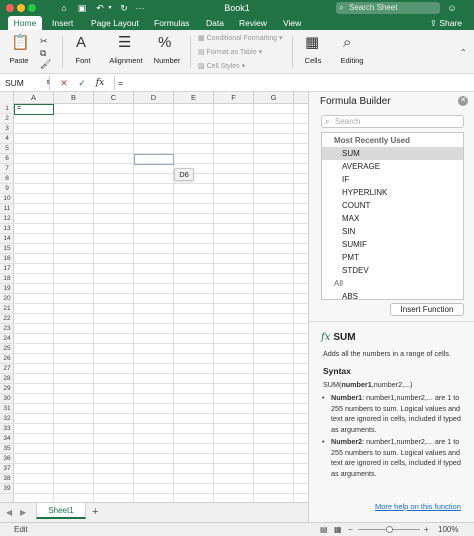 The width and height of the screenshot is (474, 536). I want to click on smiley-icon: ☺, so click(452, 8).